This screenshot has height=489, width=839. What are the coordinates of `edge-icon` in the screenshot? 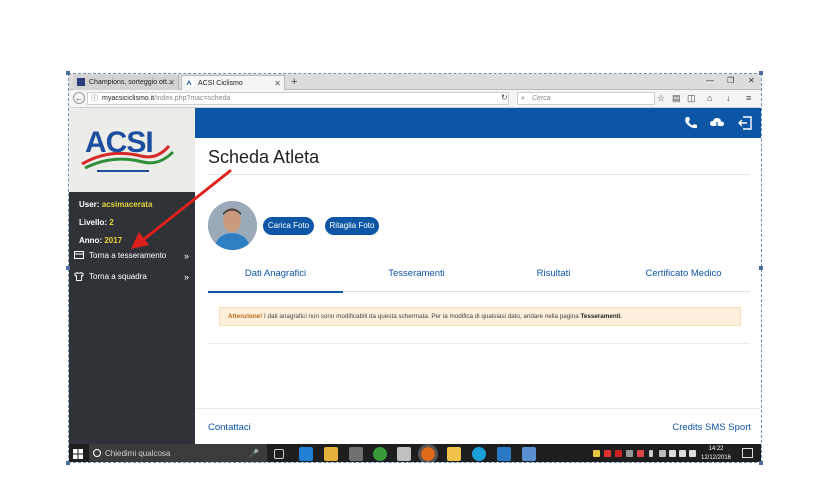 It's located at (306, 454).